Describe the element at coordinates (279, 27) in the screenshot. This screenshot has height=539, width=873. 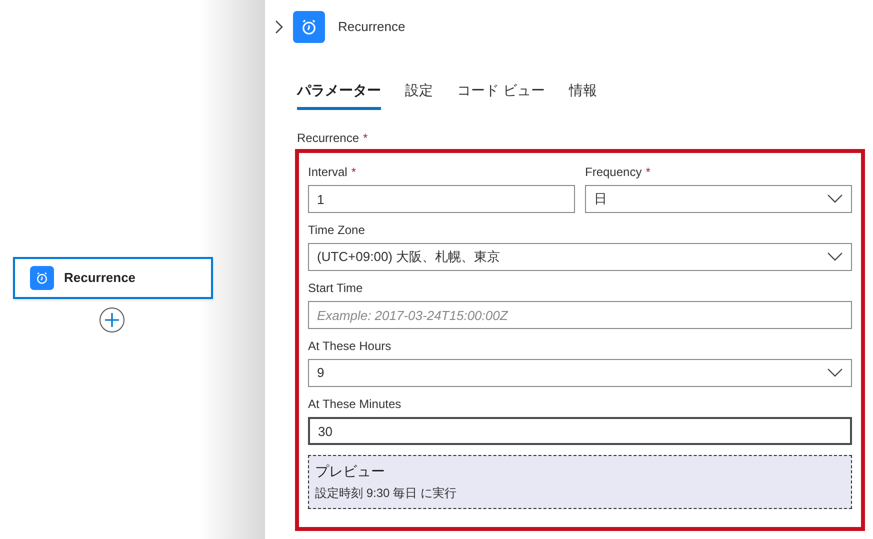
I see `chevron-right-icon` at that location.